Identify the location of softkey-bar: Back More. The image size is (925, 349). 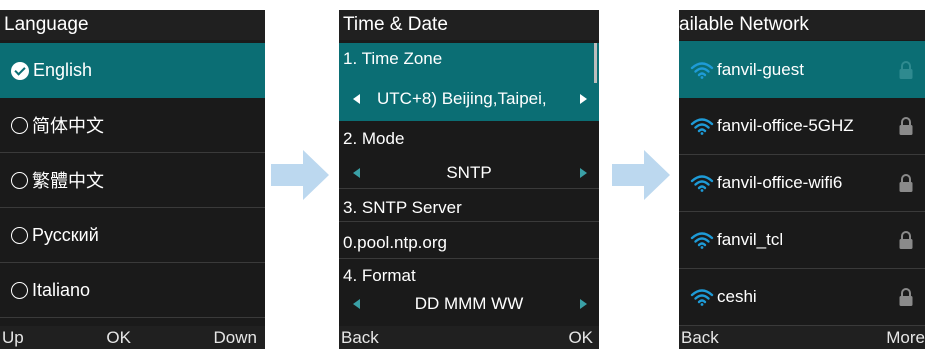
(802, 337).